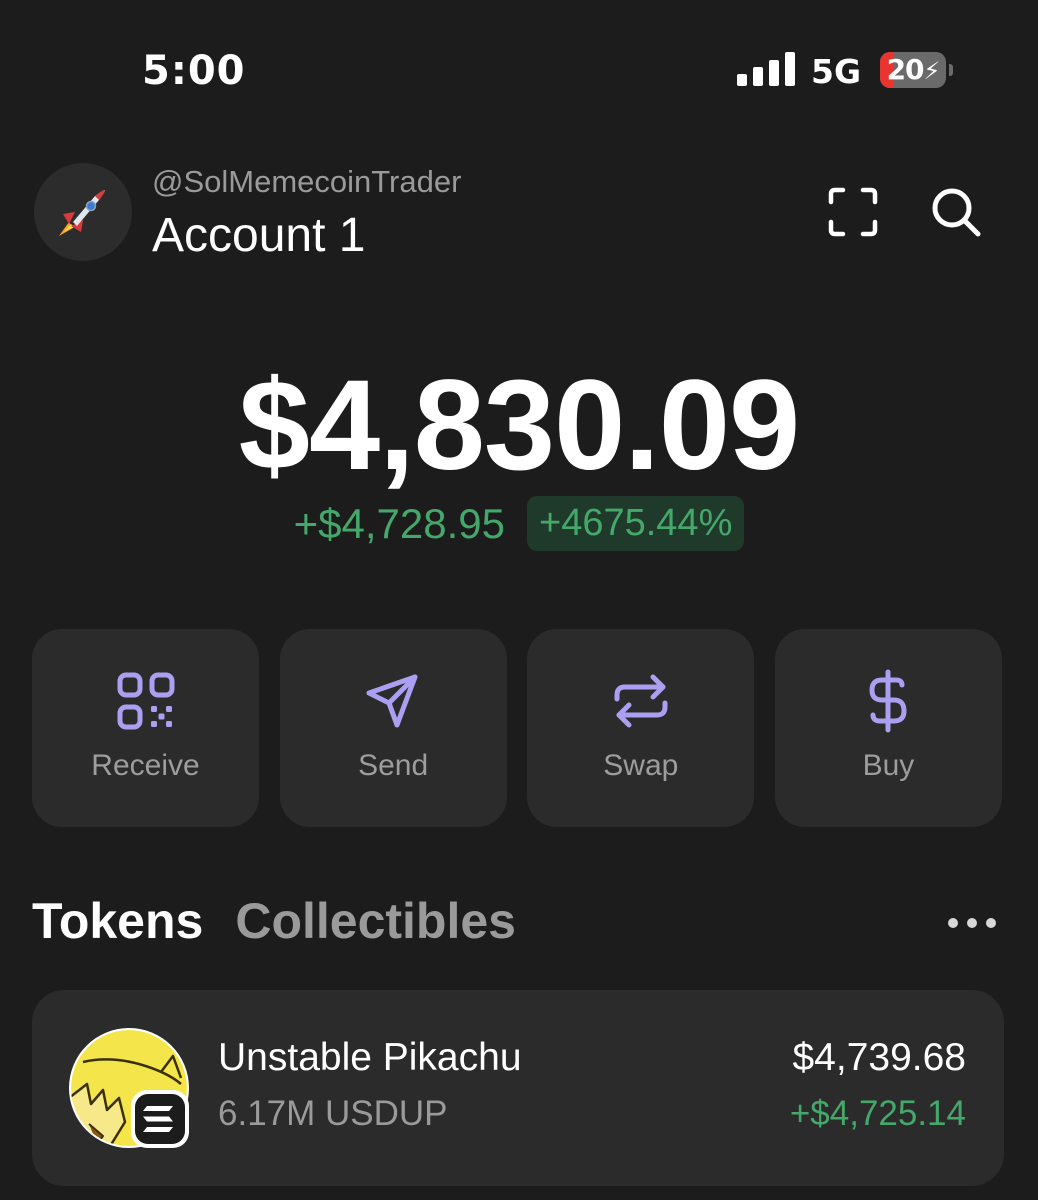 This screenshot has height=1200, width=1038. Describe the element at coordinates (641, 765) in the screenshot. I see `swap-label: Swap` at that location.